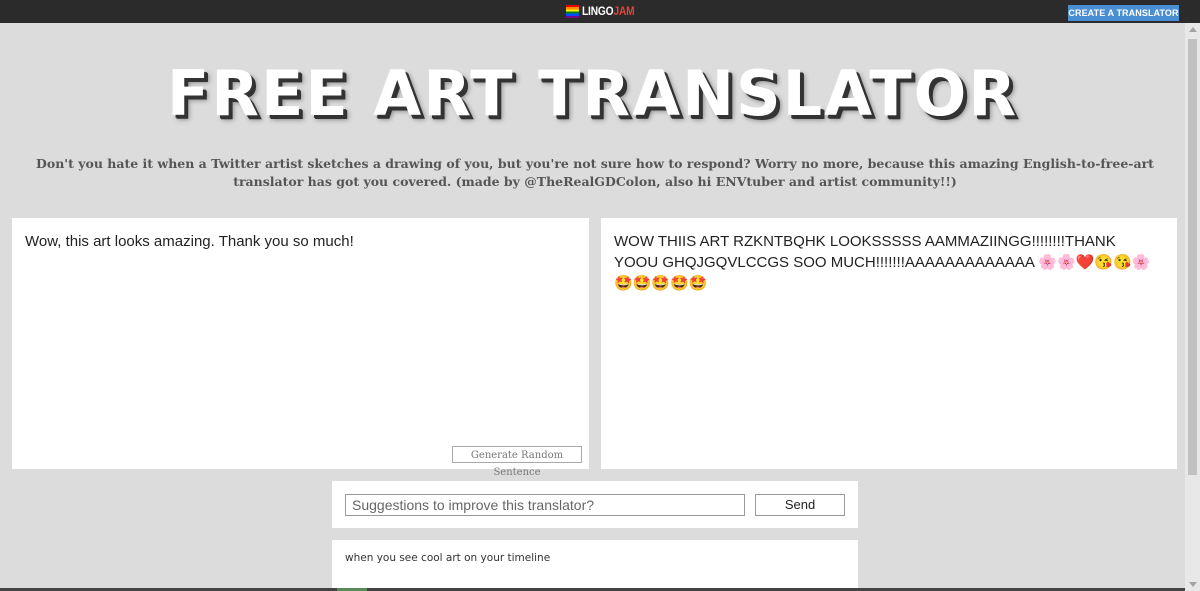 Image resolution: width=1200 pixels, height=591 pixels. Describe the element at coordinates (1192, 257) in the screenshot. I see `scrollbar-thumb` at that location.